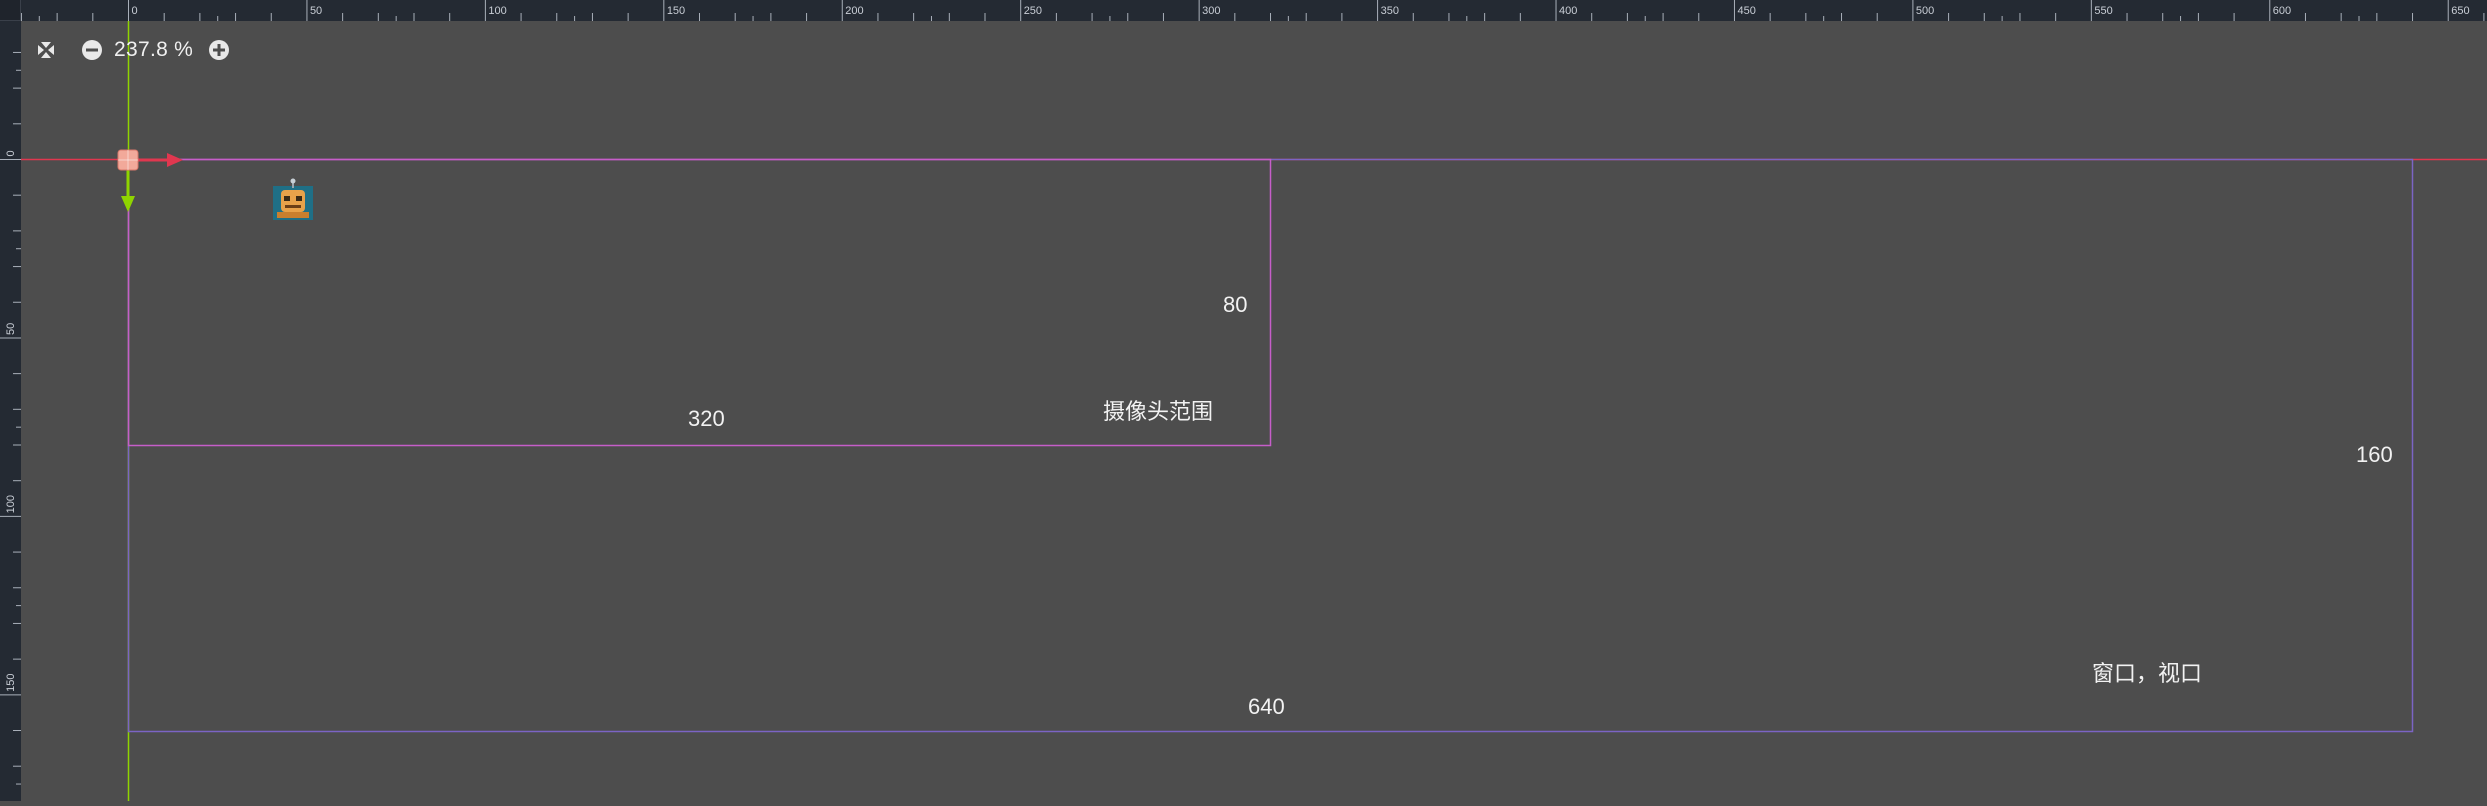  I want to click on zoom-in-icon, so click(219, 50).